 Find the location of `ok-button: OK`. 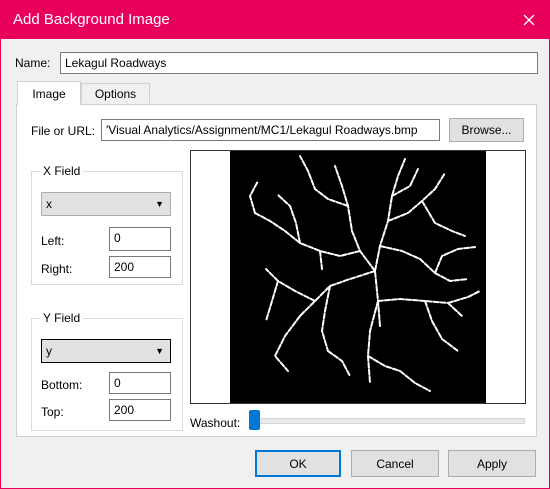

ok-button: OK is located at coordinates (298, 463).